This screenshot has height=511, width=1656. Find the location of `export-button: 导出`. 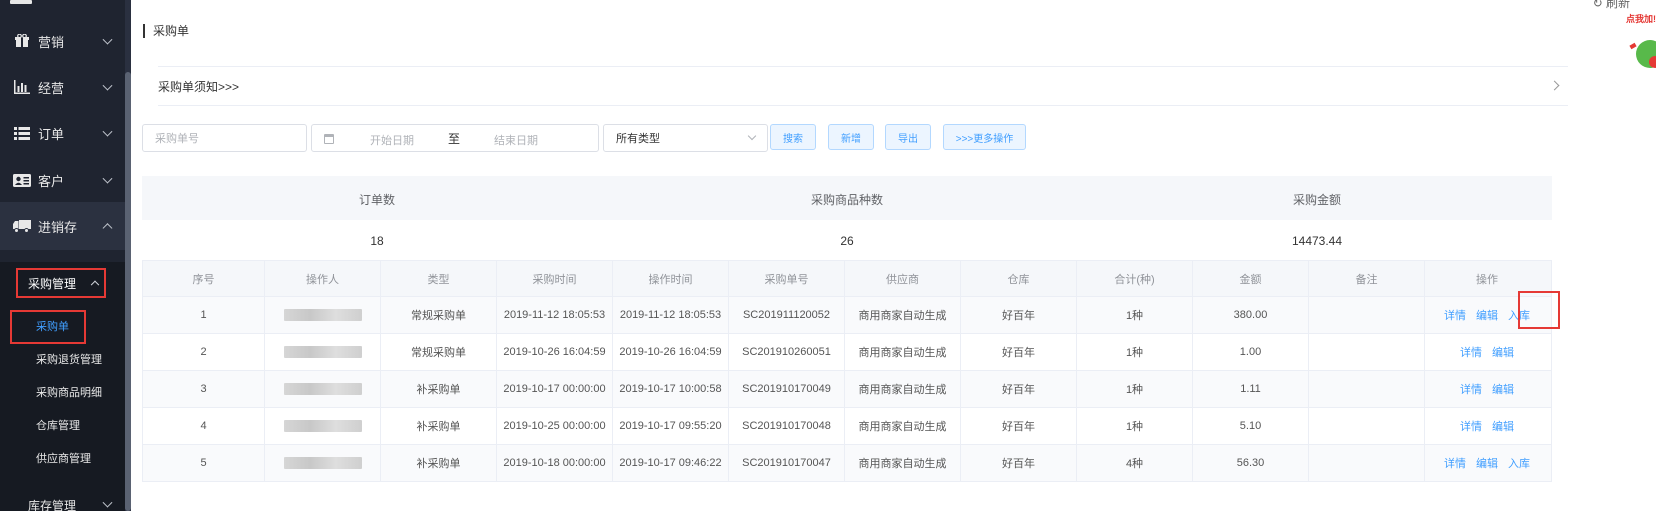

export-button: 导出 is located at coordinates (908, 137).